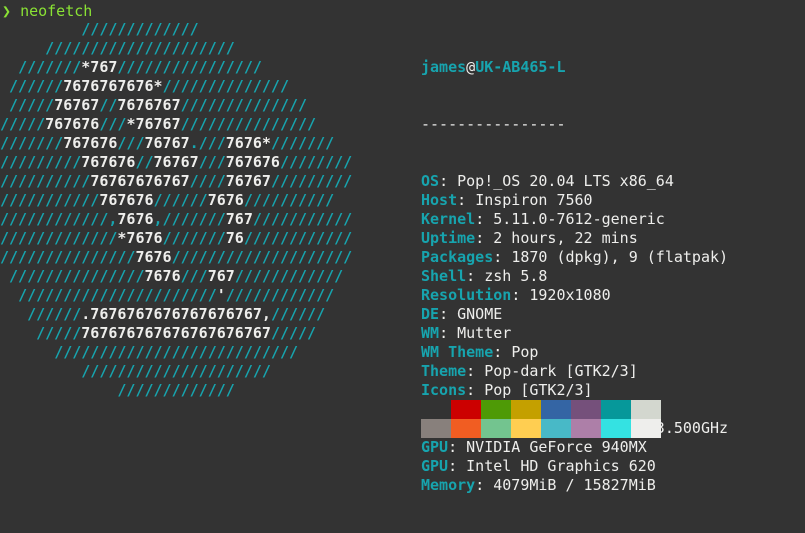 The height and width of the screenshot is (533, 805). Describe the element at coordinates (176, 295) in the screenshot. I see `logo-line: //////////////////////'////////////` at that location.